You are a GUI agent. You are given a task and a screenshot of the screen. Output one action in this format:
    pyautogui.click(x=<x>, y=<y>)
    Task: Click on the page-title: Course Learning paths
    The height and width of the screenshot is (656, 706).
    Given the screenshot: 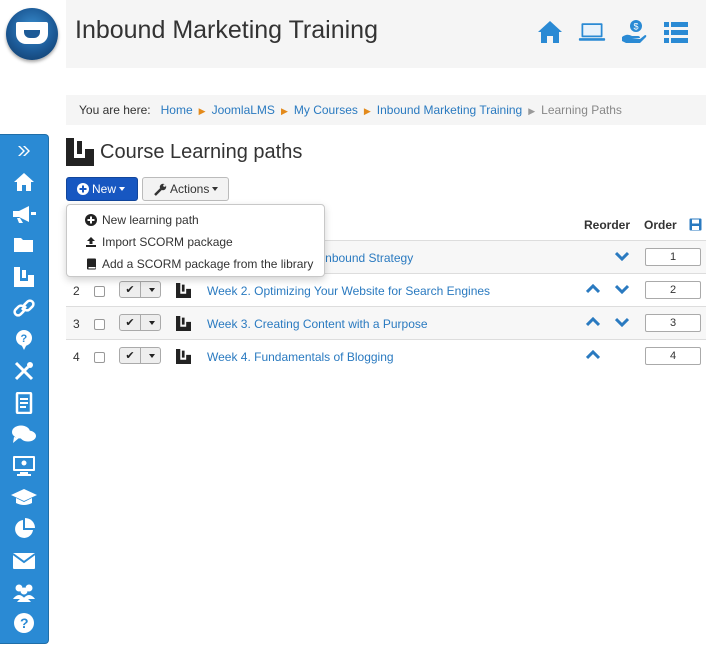 What is the action you would take?
    pyautogui.click(x=184, y=152)
    